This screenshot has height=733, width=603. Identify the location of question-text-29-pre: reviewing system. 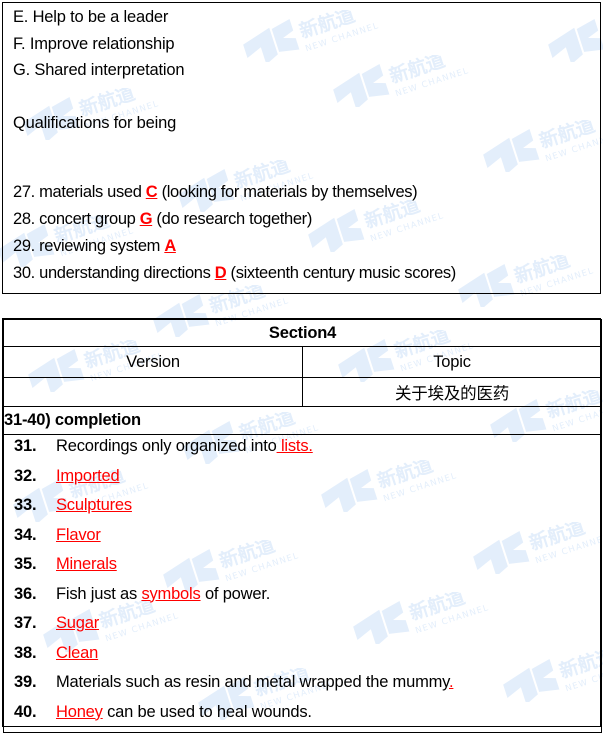
(102, 246).